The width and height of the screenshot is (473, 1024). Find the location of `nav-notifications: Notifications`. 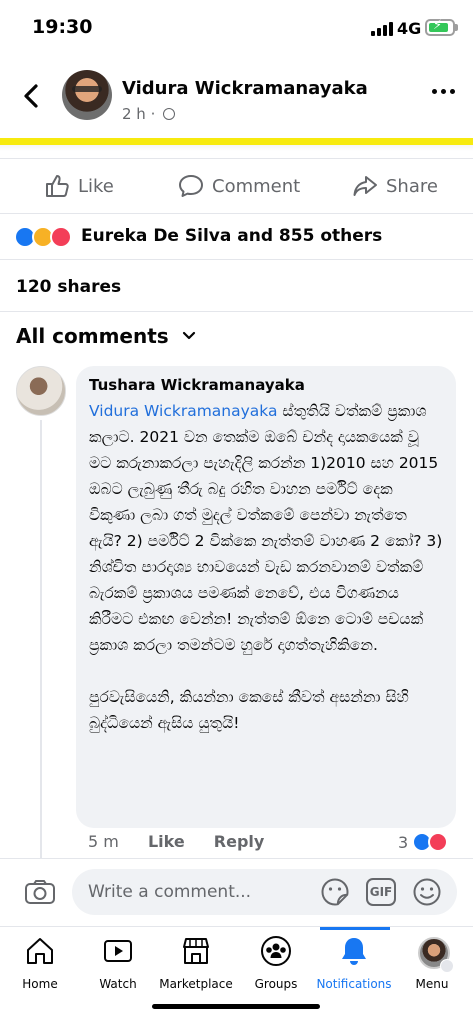

nav-notifications: Notifications is located at coordinates (354, 964).